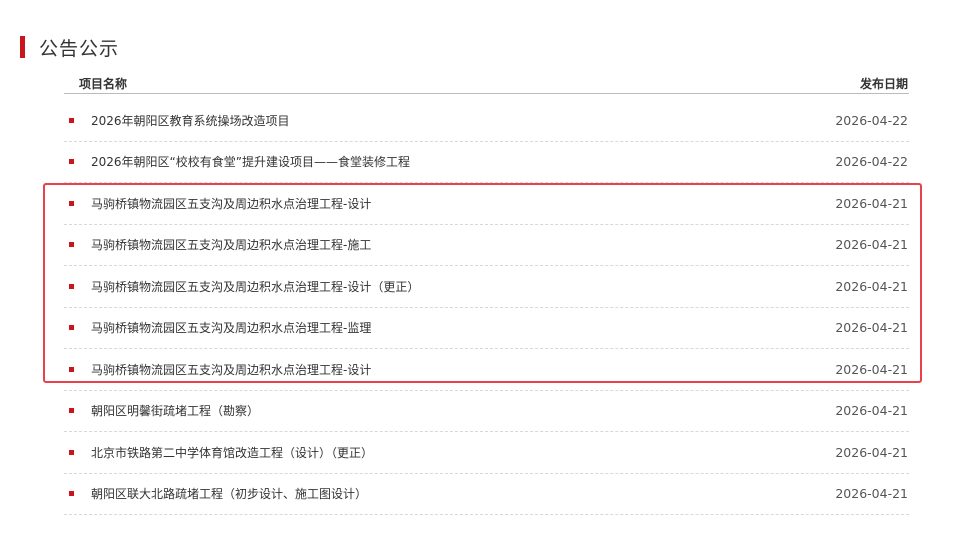 The image size is (960, 538). Describe the element at coordinates (486, 411) in the screenshot. I see `list-item: 朝阳区明馨街疏堵工程（勘察） 2026-04-21` at that location.